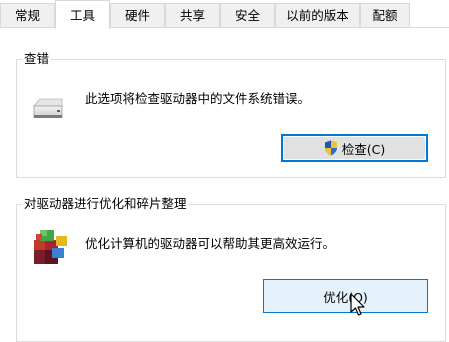 This screenshot has height=342, width=449. Describe the element at coordinates (37, 59) in the screenshot. I see `error-checking-title: 查错` at that location.